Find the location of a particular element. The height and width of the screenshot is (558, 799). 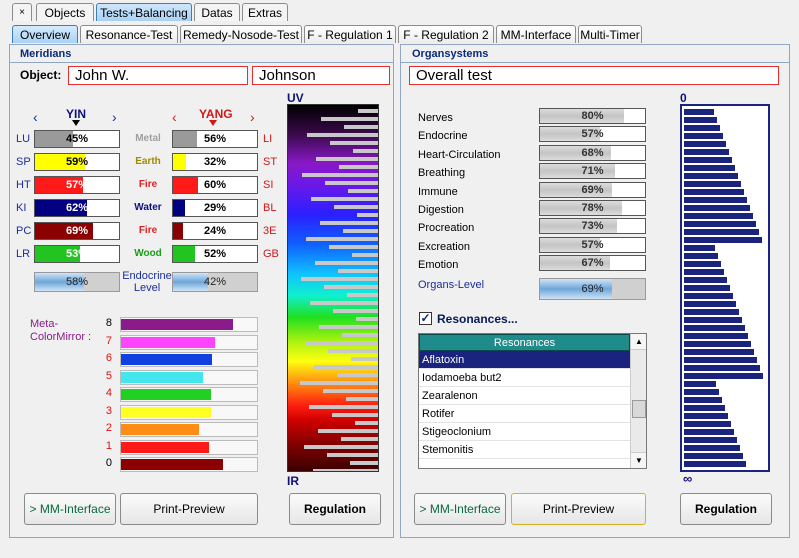

yin-nav-right: › is located at coordinates (114, 117).